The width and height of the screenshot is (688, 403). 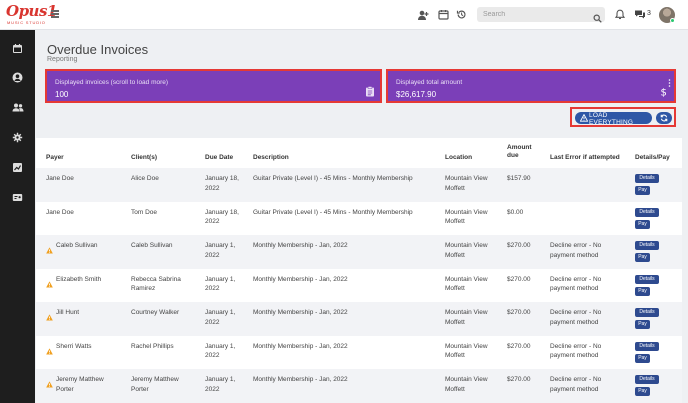 What do you see at coordinates (541, 14) in the screenshot?
I see `search-input` at bounding box center [541, 14].